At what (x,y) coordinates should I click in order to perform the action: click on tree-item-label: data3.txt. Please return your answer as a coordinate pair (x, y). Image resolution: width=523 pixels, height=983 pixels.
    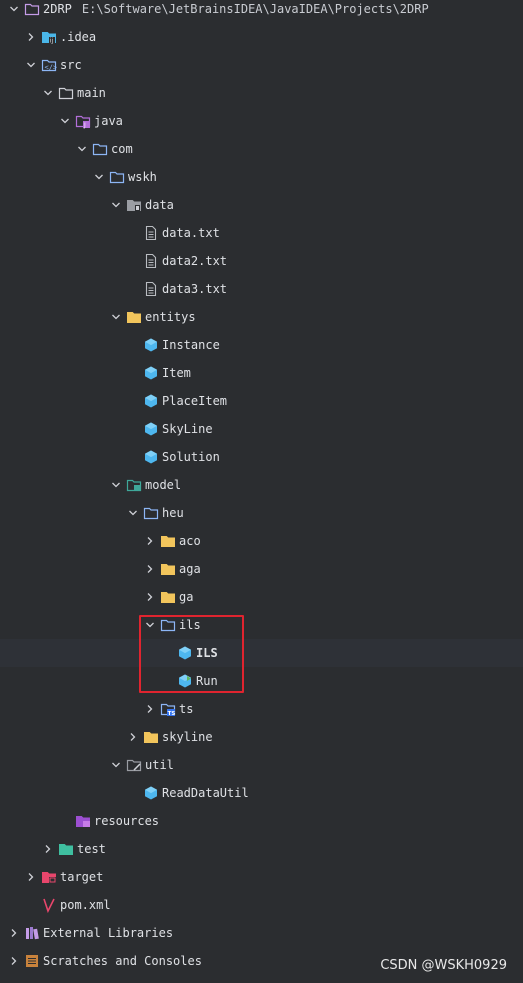
    Looking at the image, I should click on (195, 289).